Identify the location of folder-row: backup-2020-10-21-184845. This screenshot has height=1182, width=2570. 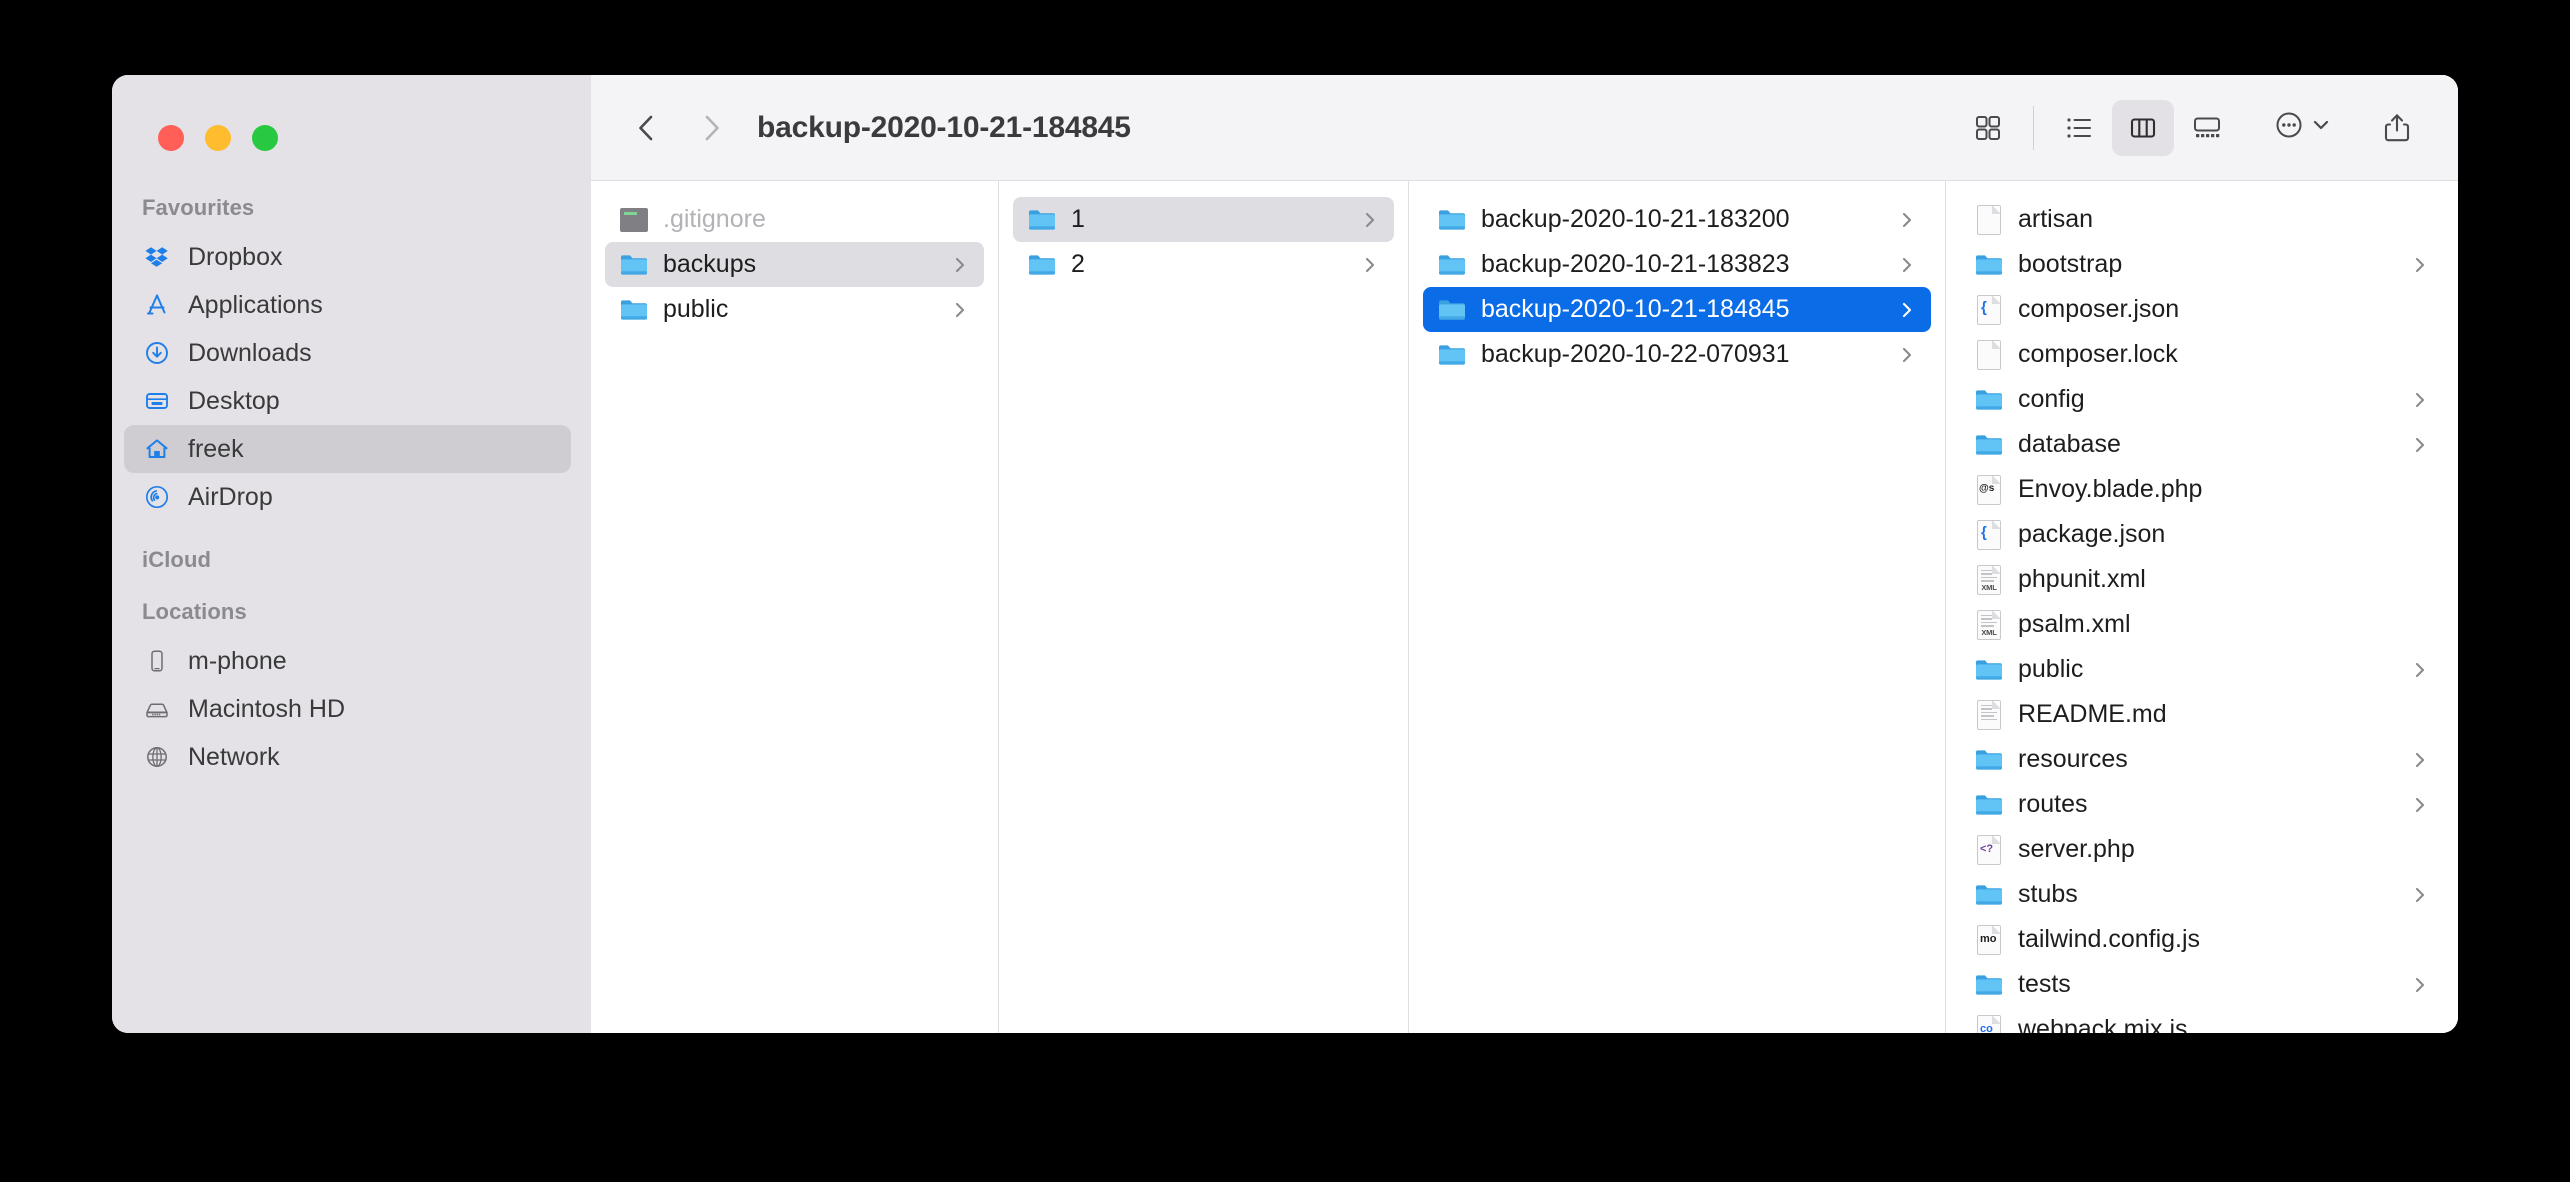
(1677, 309).